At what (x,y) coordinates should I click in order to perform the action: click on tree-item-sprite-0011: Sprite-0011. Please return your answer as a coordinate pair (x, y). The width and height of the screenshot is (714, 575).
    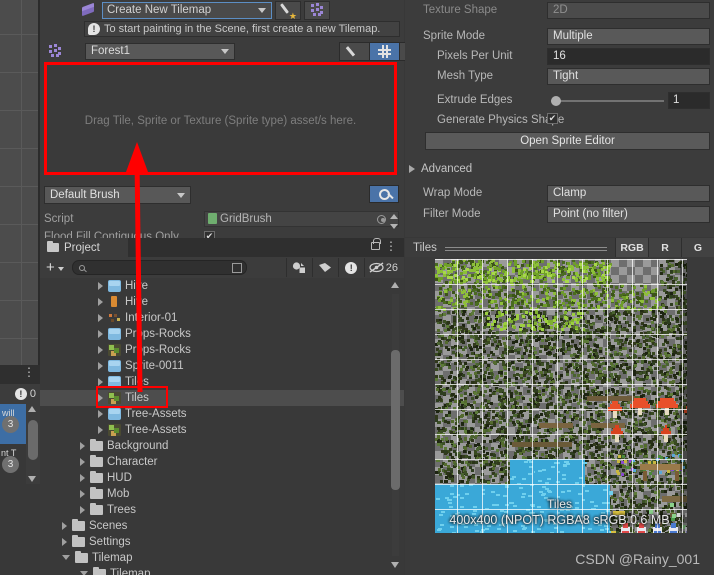
    Looking at the image, I should click on (222, 366).